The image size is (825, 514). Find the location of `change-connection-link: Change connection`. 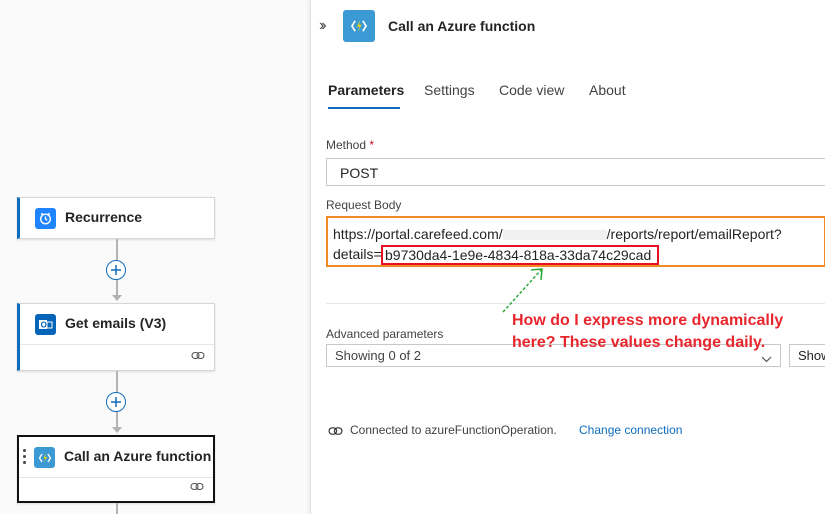

change-connection-link: Change connection is located at coordinates (630, 430).